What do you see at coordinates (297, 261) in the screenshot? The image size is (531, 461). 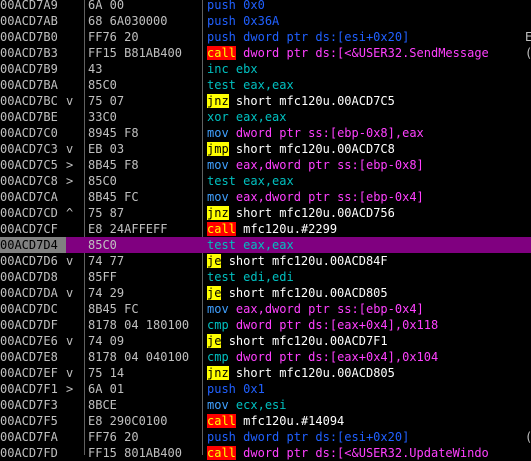 I see `instruction-cell: je short mfc120u.00ACD84F` at bounding box center [297, 261].